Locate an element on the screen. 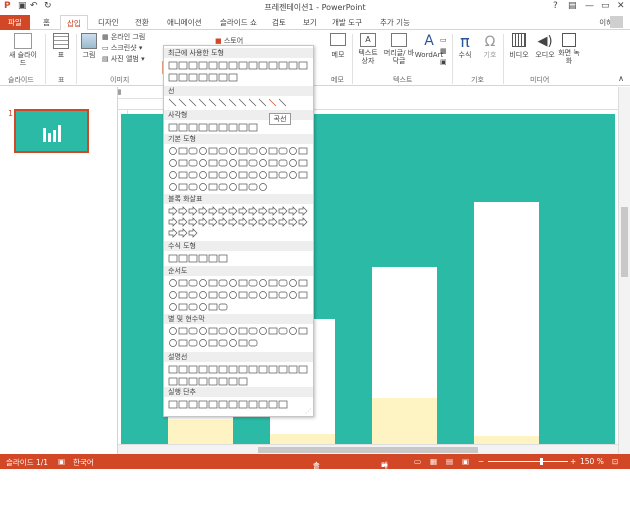 Image resolution: width=630 pixels, height=526 pixels. audio-button: ◀) 오디오 is located at coordinates (545, 46).